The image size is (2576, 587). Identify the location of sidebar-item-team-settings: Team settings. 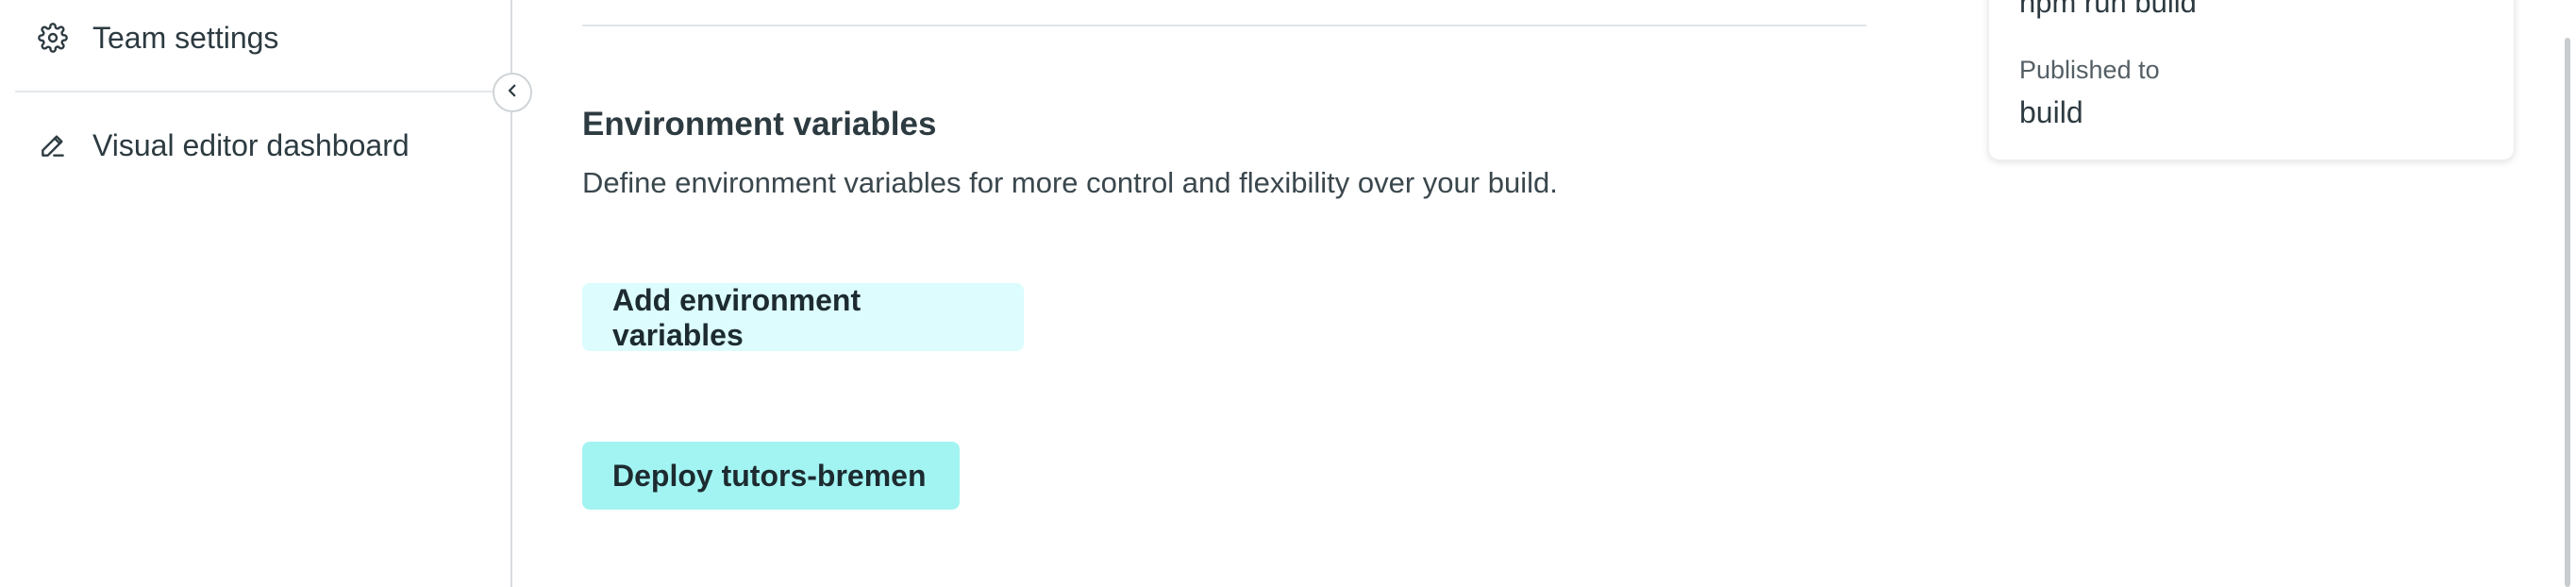
(255, 38).